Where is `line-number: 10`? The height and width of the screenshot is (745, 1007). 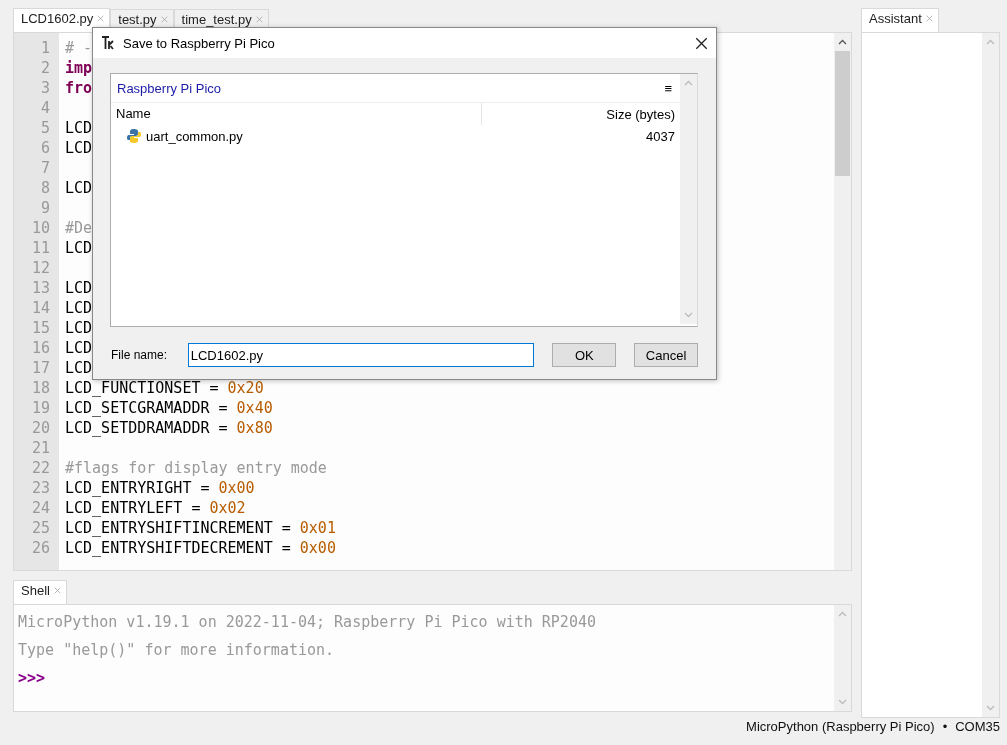
line-number: 10 is located at coordinates (40, 229).